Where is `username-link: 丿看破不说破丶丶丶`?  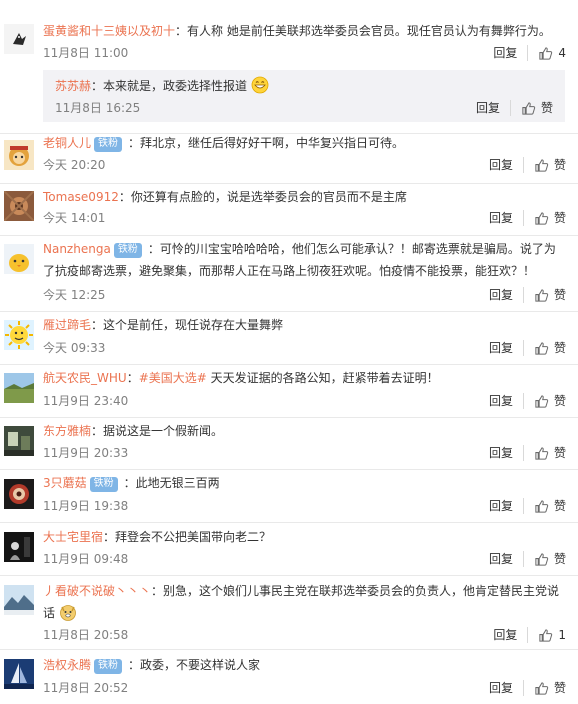
username-link: 丿看破不说破丶丶丶 is located at coordinates (97, 591).